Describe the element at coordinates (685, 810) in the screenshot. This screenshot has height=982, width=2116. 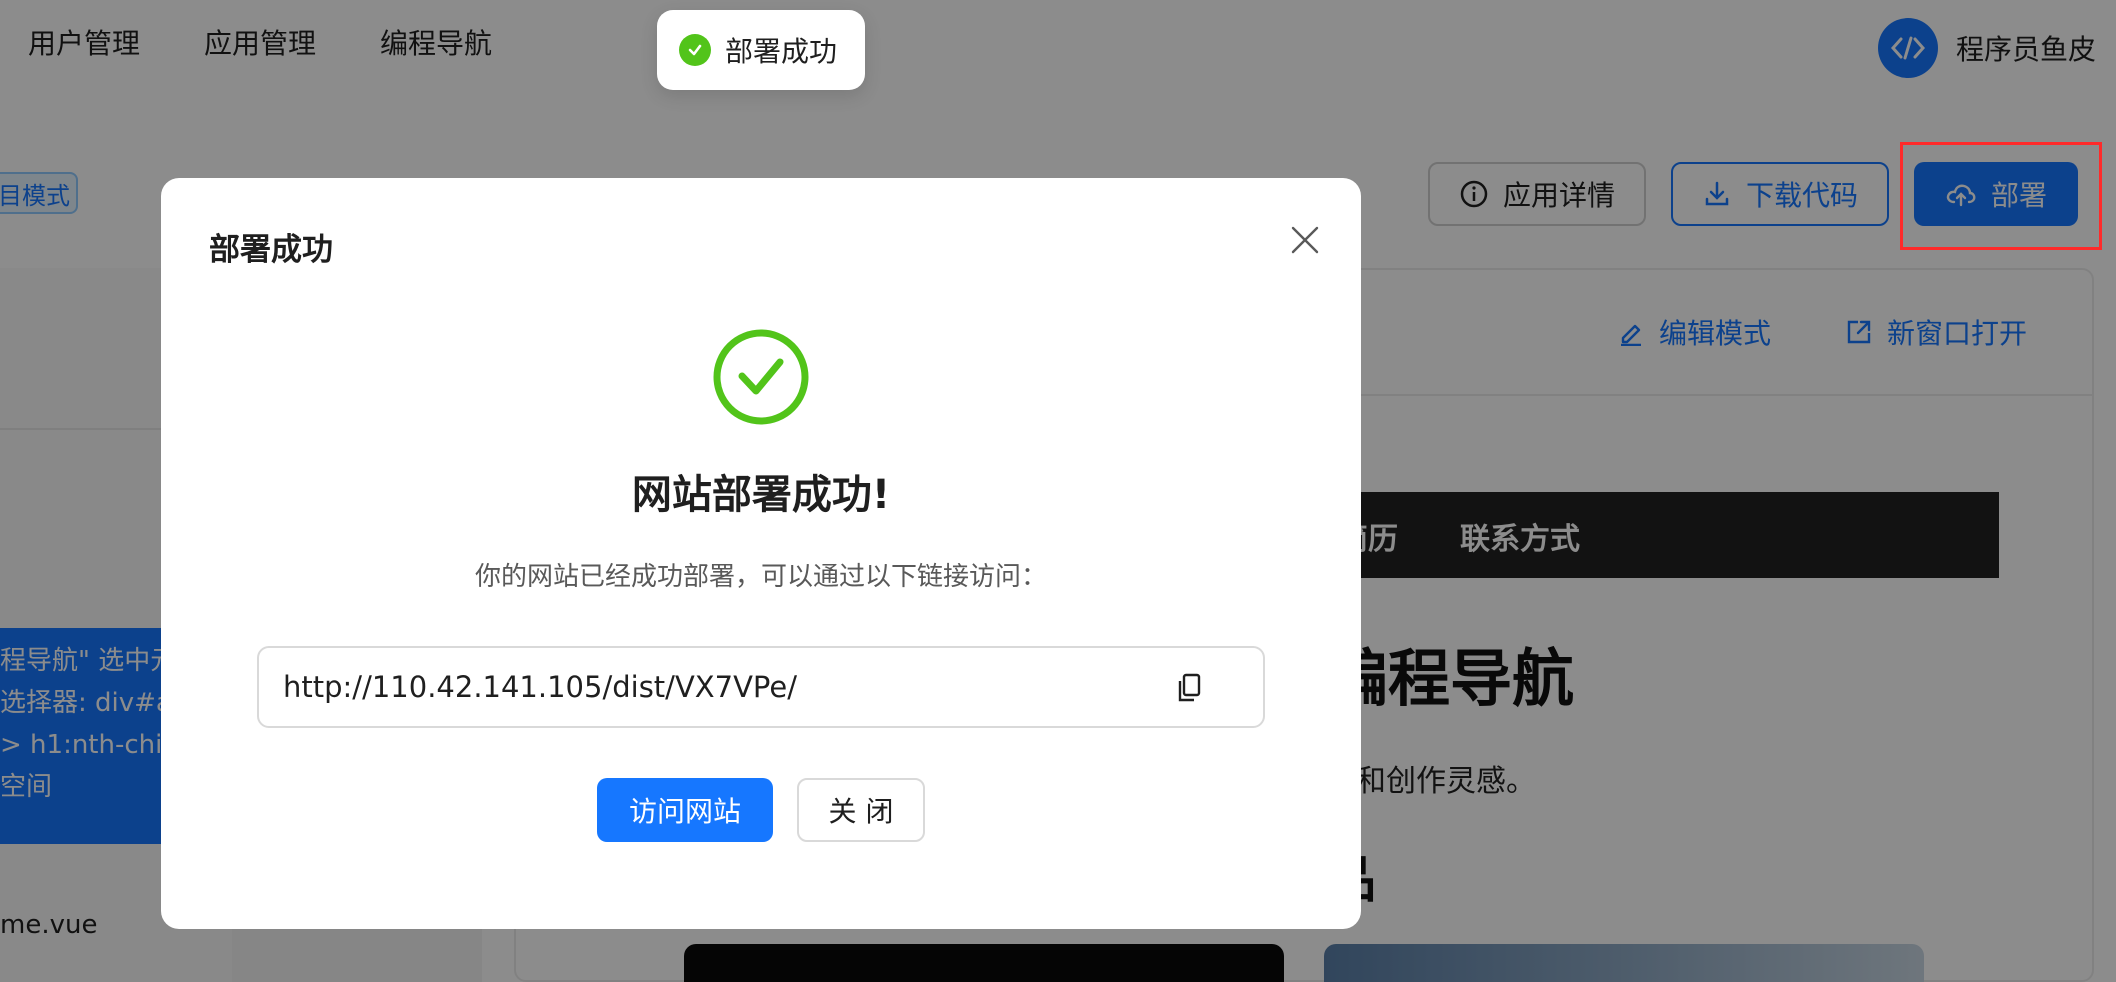
I see `visit-site-button: 访问网站` at that location.